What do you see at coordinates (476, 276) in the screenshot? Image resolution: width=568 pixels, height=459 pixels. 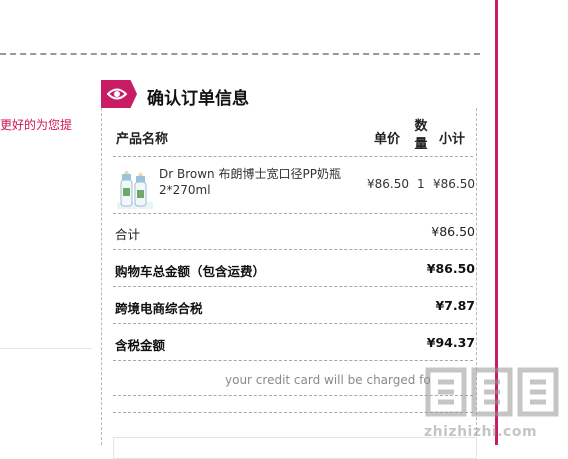 I see `panel-right-border` at bounding box center [476, 276].